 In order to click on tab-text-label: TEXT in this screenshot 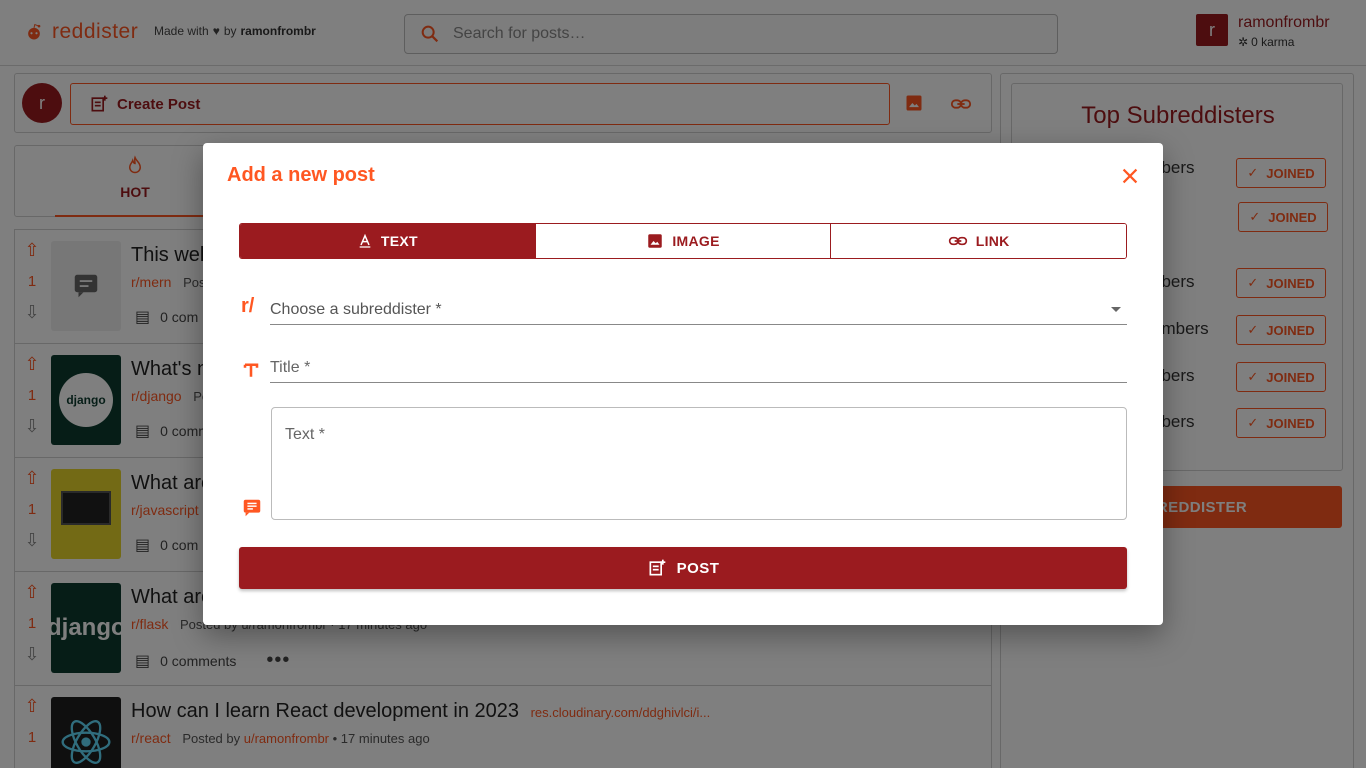, I will do `click(399, 241)`.